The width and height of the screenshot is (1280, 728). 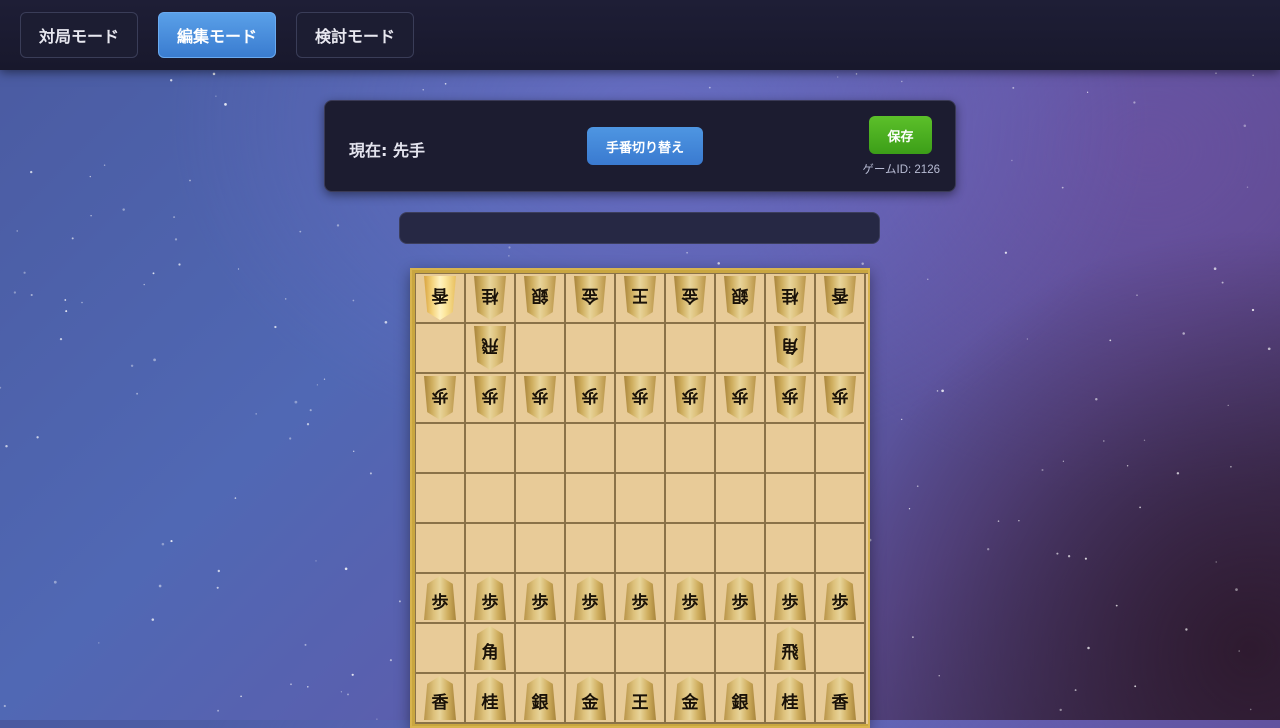 I want to click on sente-piece: 角, so click(x=490, y=648).